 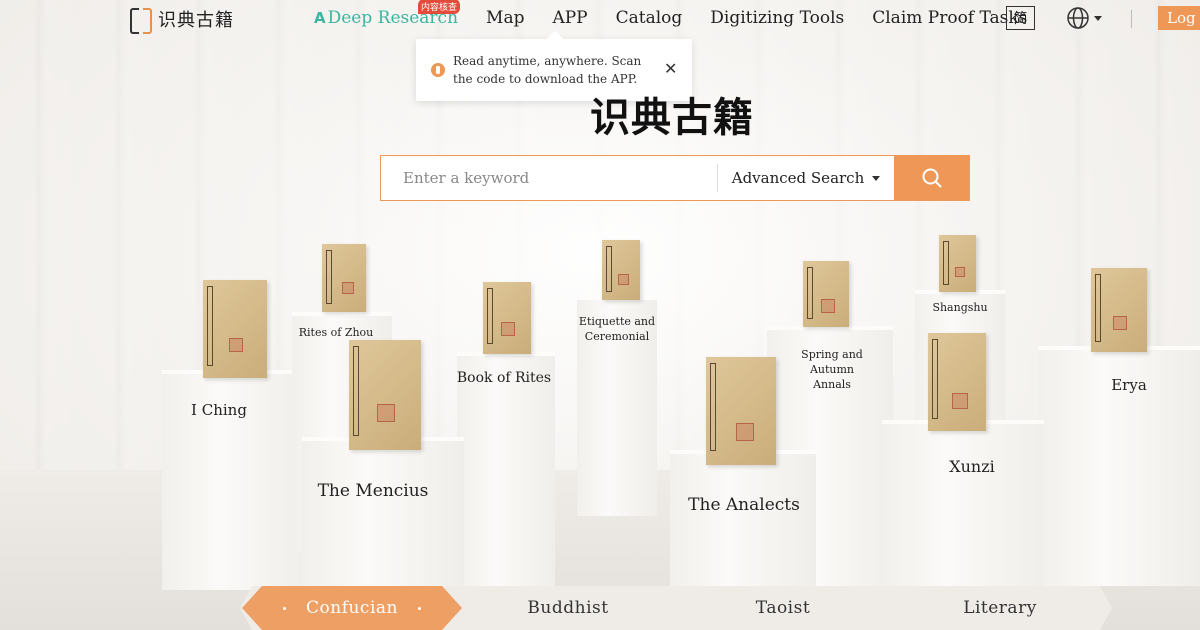 I want to click on book-title-shangshu: Shangshu, so click(x=960, y=307).